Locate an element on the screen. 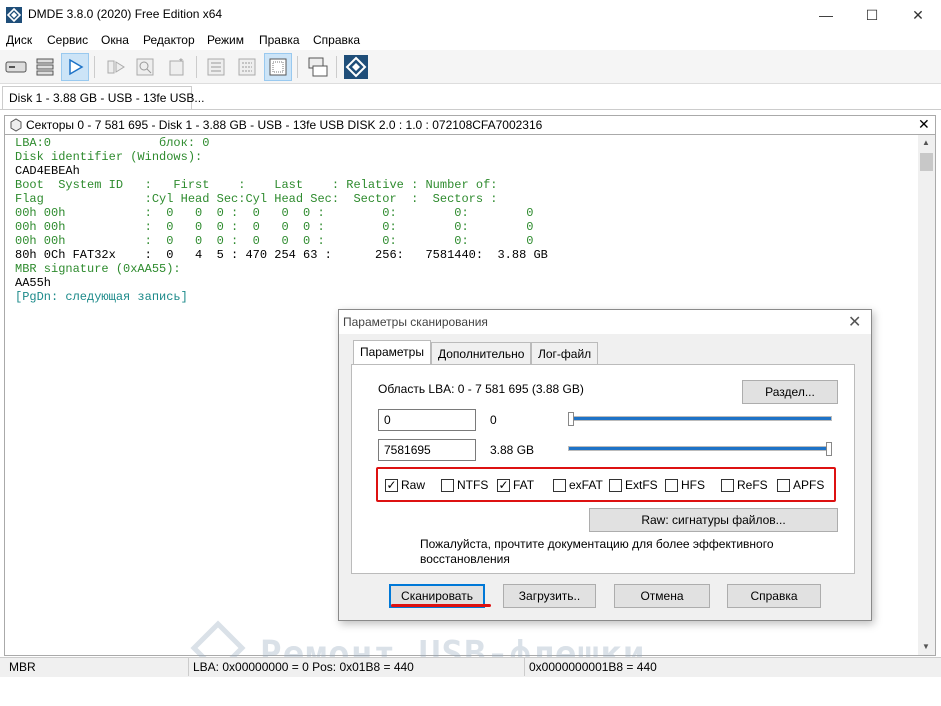  sector-line: CAD4EBEAh is located at coordinates (47, 171).